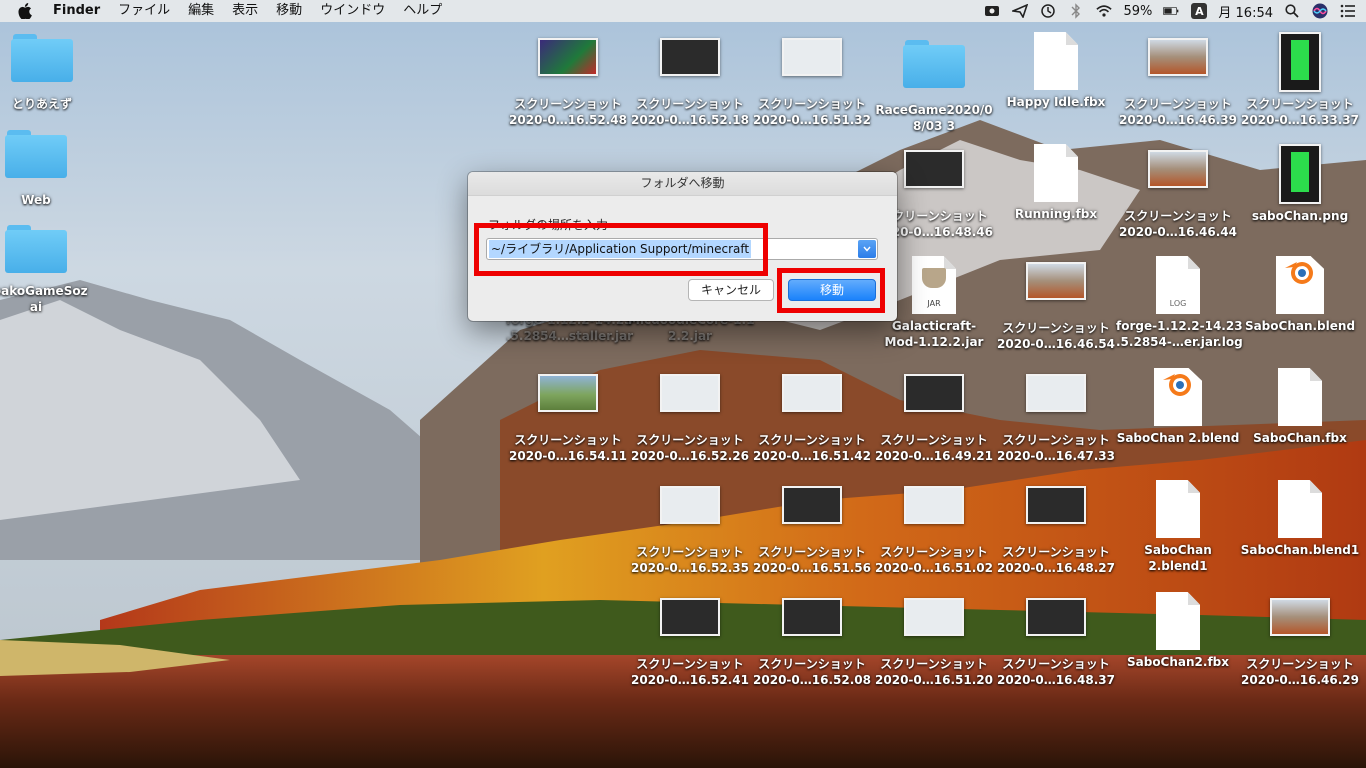  I want to click on desktop-file-item: SaboChan.blend1, so click(1300, 519).